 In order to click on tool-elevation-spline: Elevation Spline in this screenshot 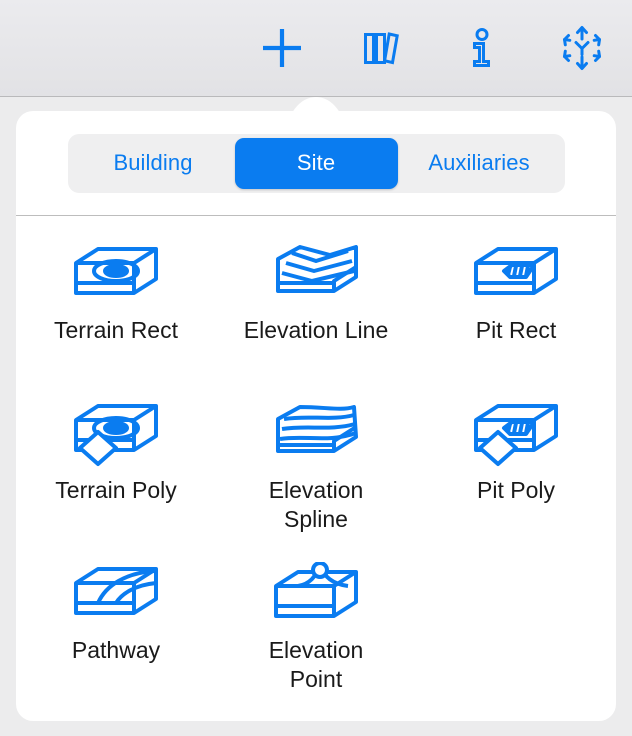, I will do `click(316, 468)`.